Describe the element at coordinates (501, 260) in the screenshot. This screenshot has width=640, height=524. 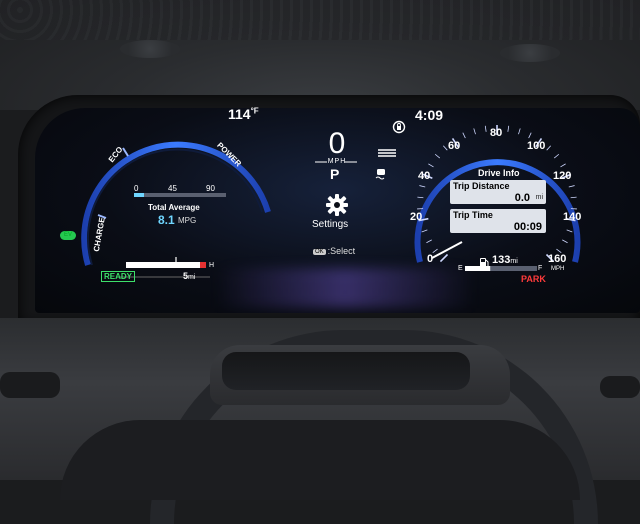
I see `fuel-range-value: 133` at that location.